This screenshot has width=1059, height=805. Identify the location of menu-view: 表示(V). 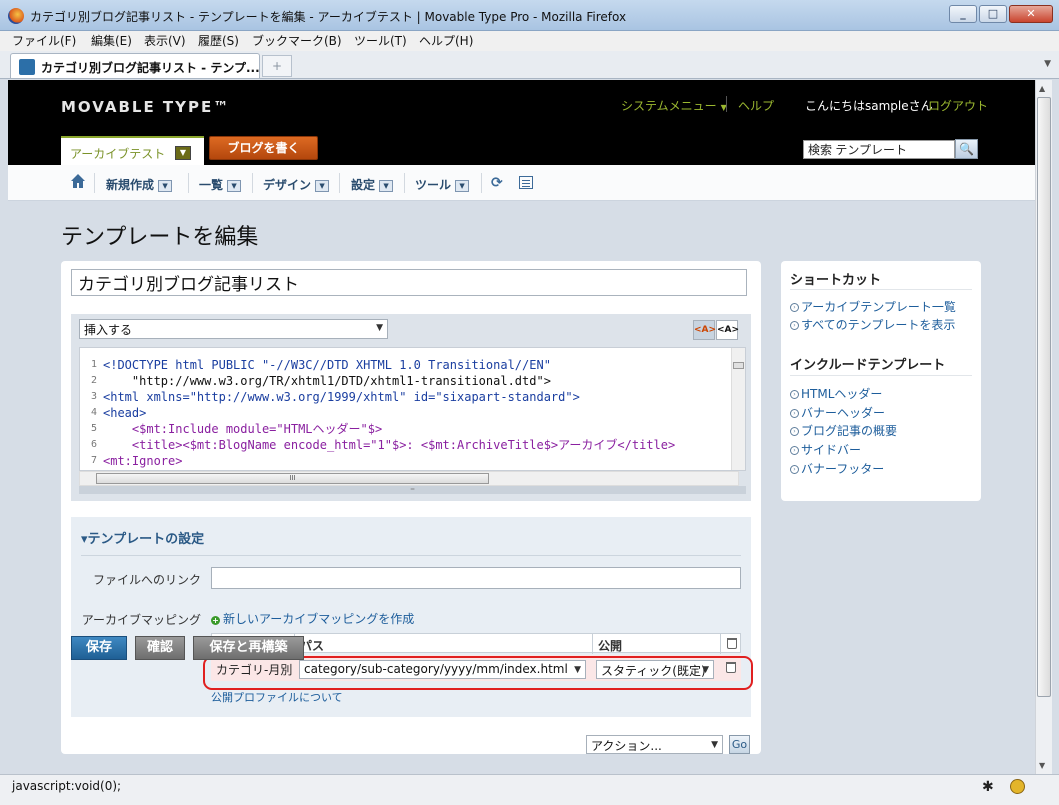
(165, 40).